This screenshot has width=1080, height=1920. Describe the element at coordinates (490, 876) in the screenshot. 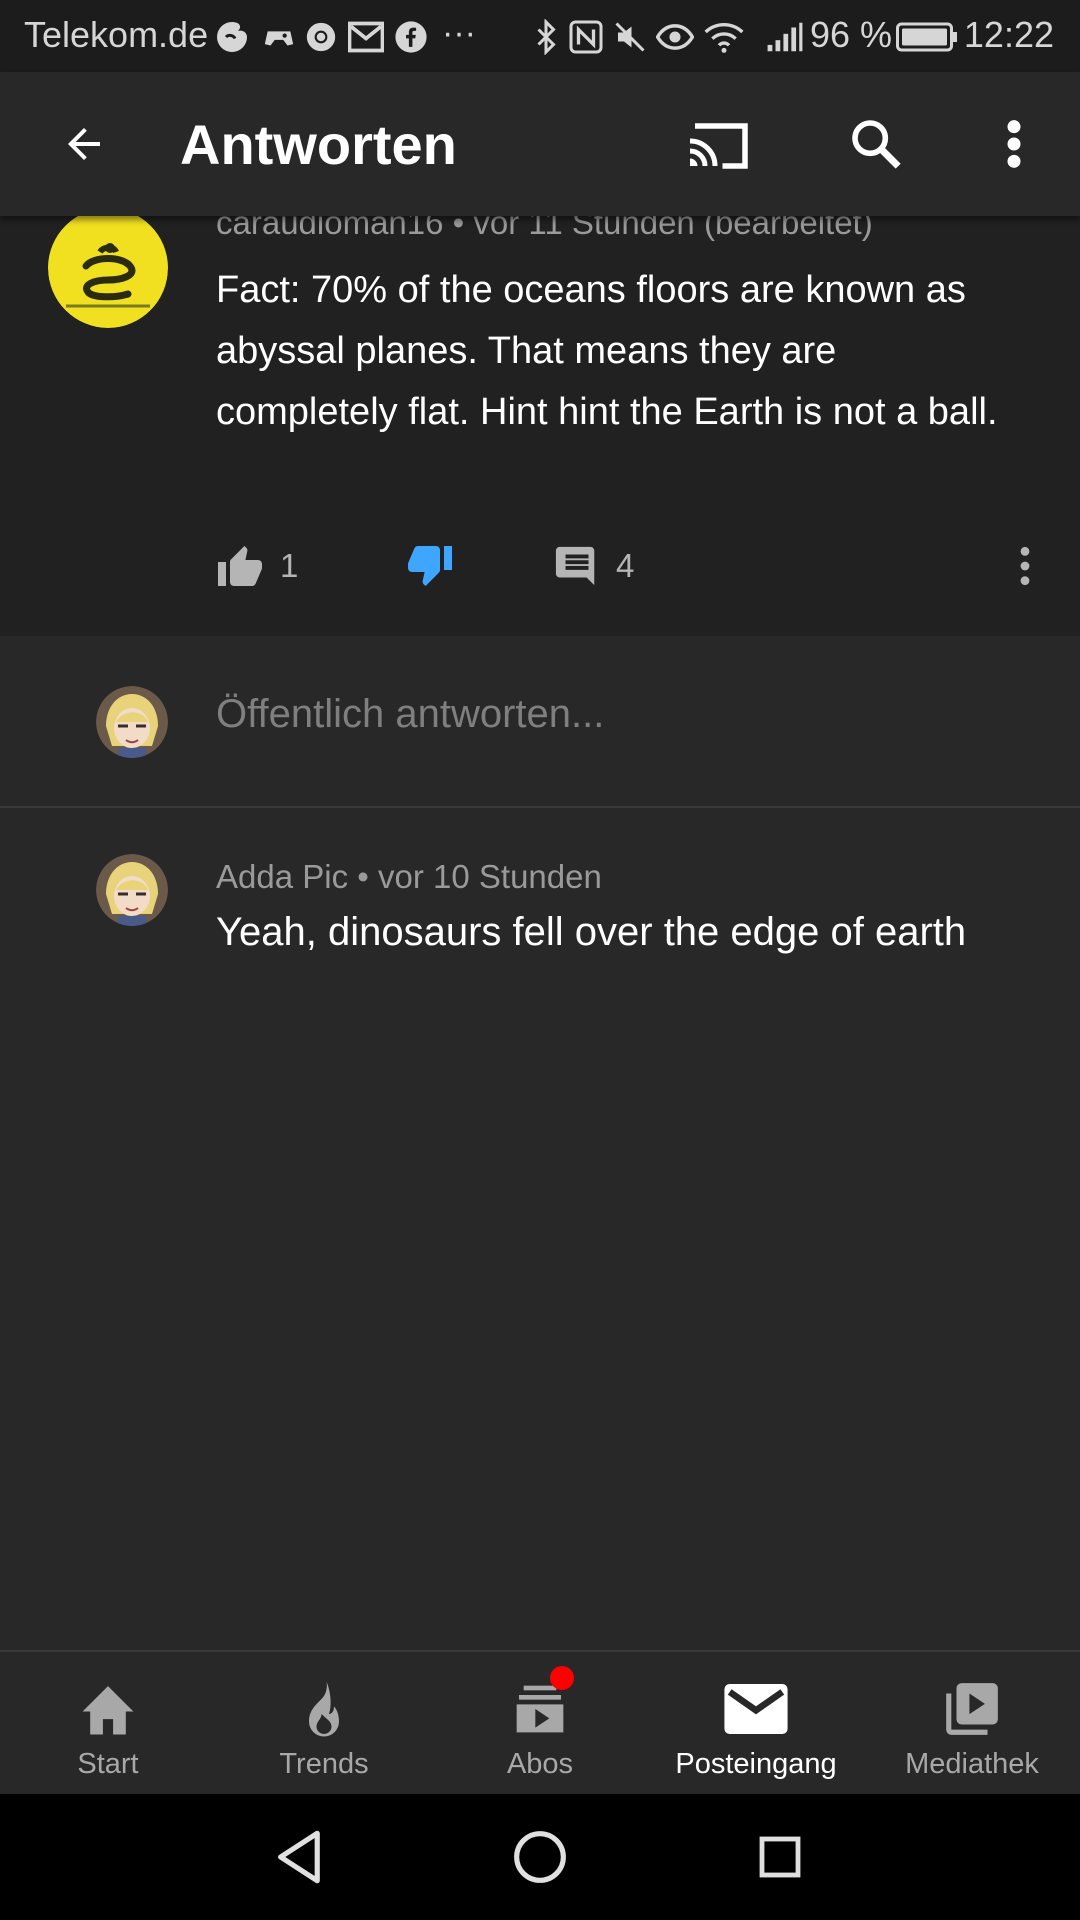

I see `reply-time: vor 10 Stunden` at that location.